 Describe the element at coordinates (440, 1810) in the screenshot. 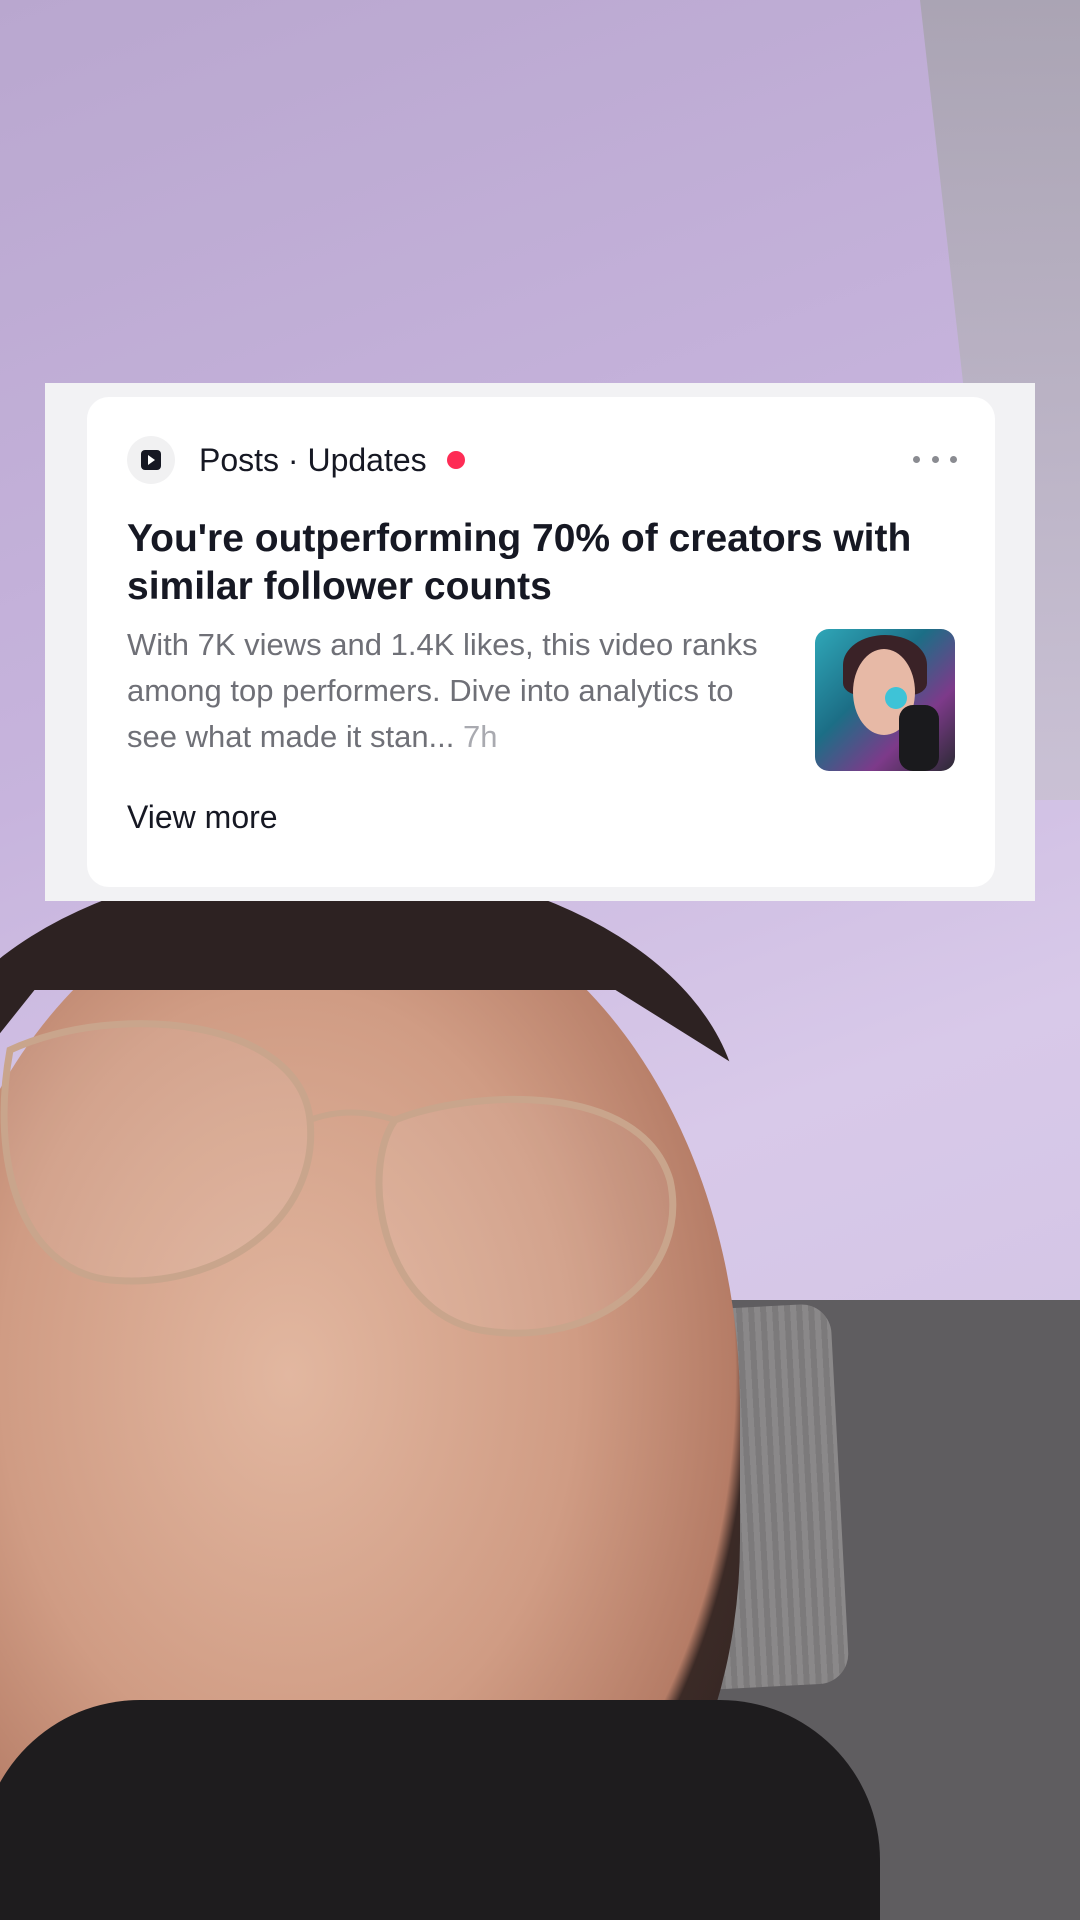

I see `person-shirt` at that location.